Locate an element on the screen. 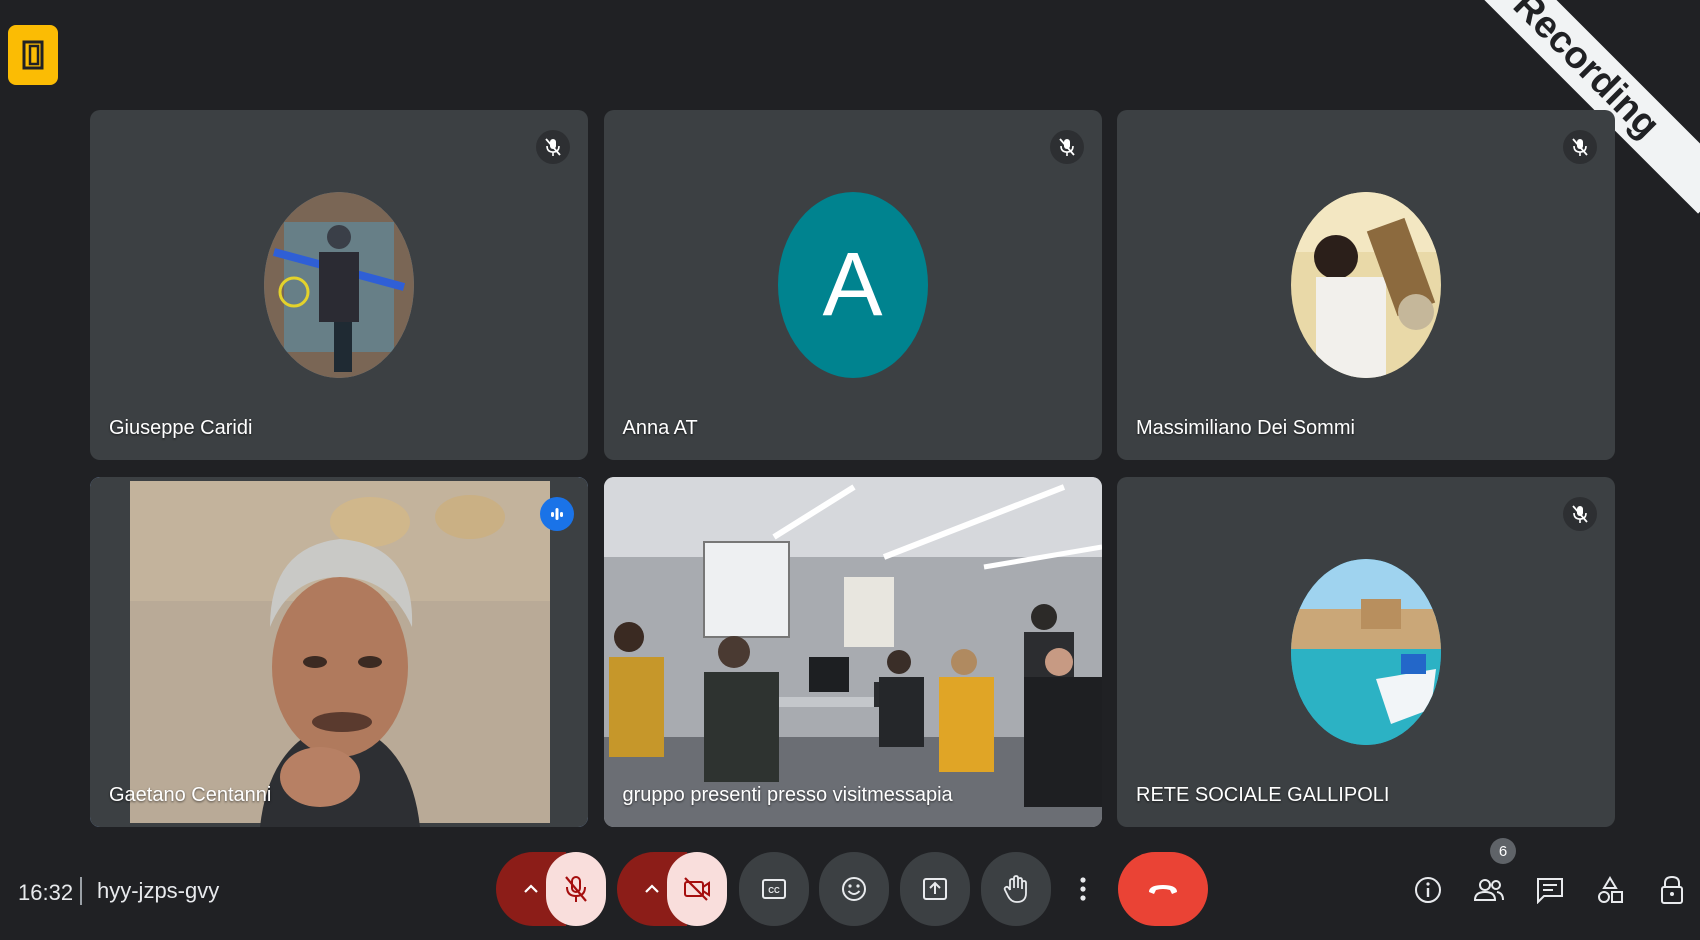 The width and height of the screenshot is (1700, 940). mic-toggle-button is located at coordinates (576, 889).